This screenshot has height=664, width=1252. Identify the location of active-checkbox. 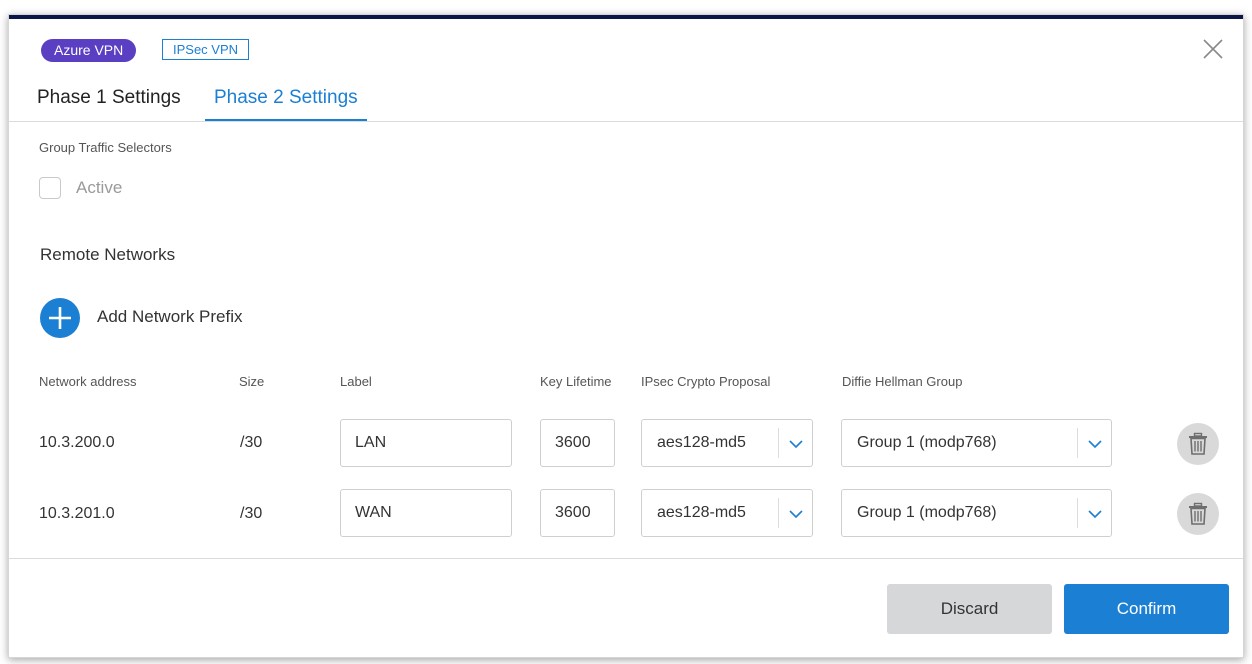
(50, 188).